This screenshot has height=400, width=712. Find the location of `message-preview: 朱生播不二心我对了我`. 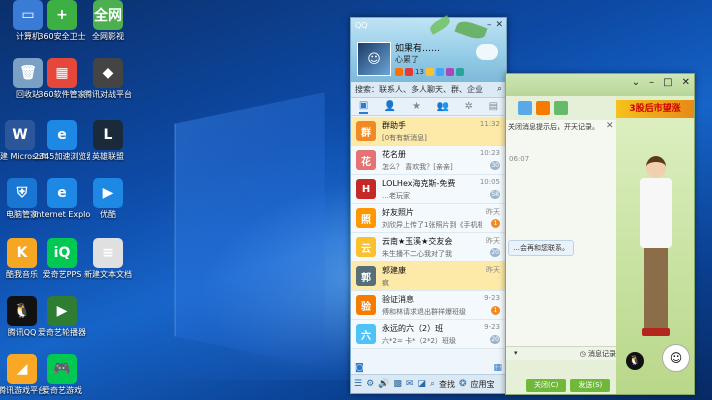

message-preview: 朱生播不二心我对了我 is located at coordinates (417, 254).